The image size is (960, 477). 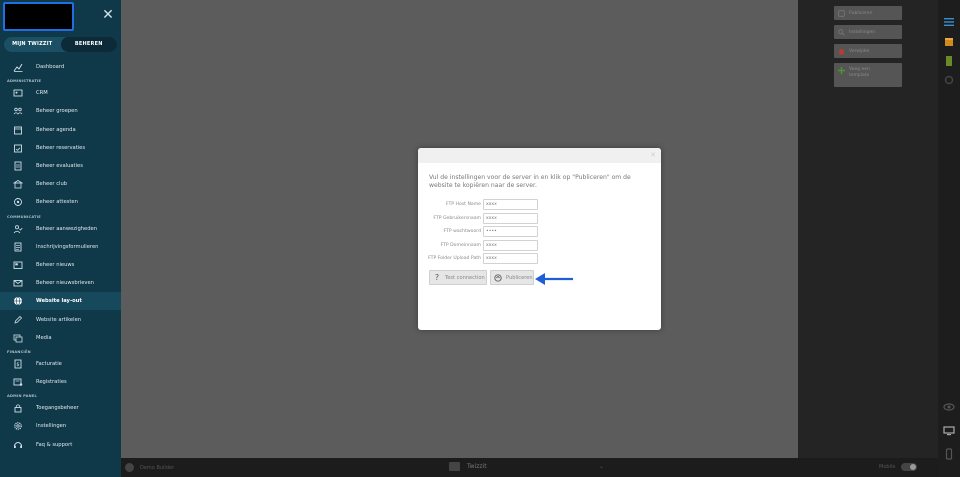 What do you see at coordinates (17, 67) in the screenshot?
I see `chart-line-icon` at bounding box center [17, 67].